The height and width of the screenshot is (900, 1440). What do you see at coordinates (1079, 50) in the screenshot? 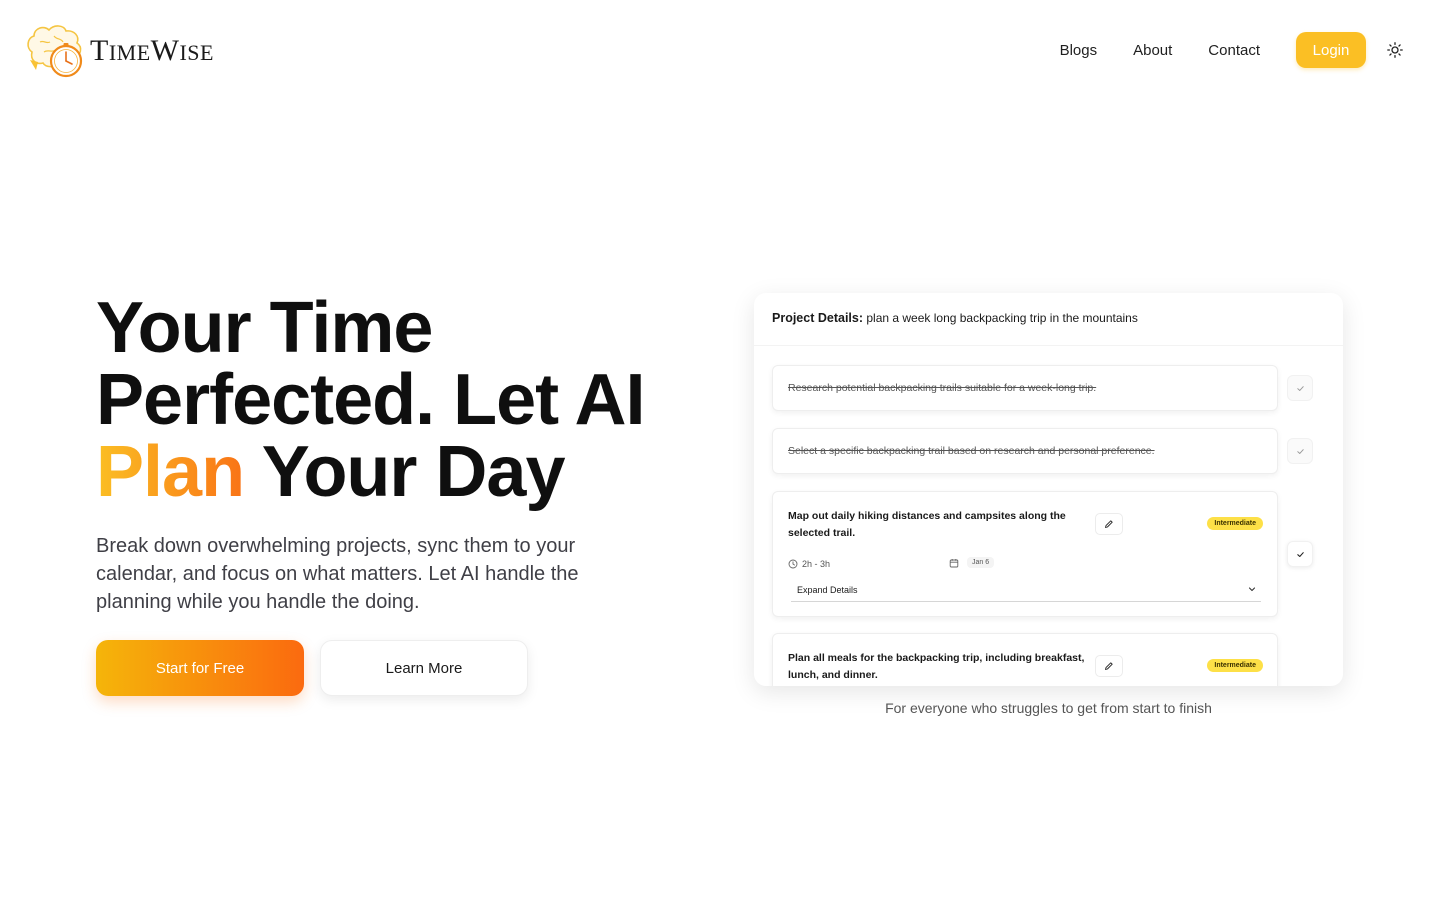
I see `nav-link-blogs: Blogs` at bounding box center [1079, 50].